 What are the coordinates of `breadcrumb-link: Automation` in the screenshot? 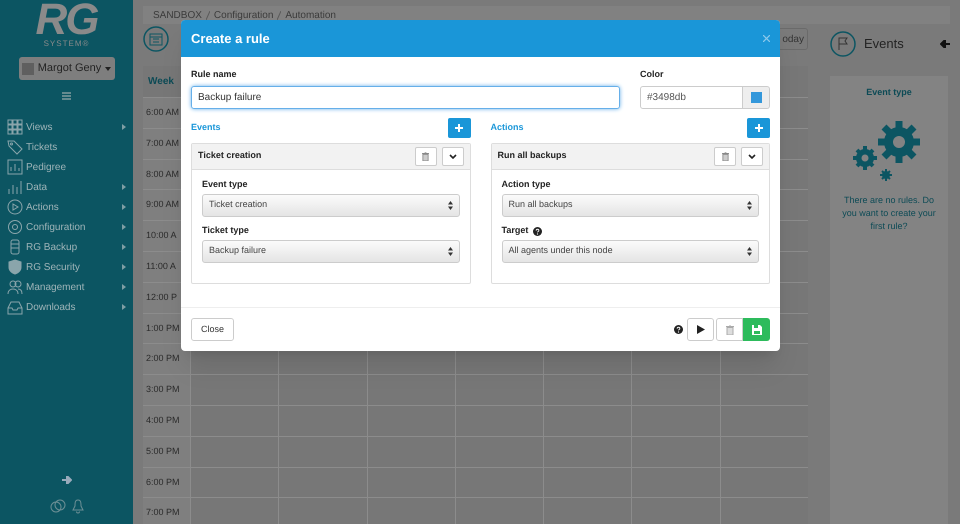 It's located at (310, 15).